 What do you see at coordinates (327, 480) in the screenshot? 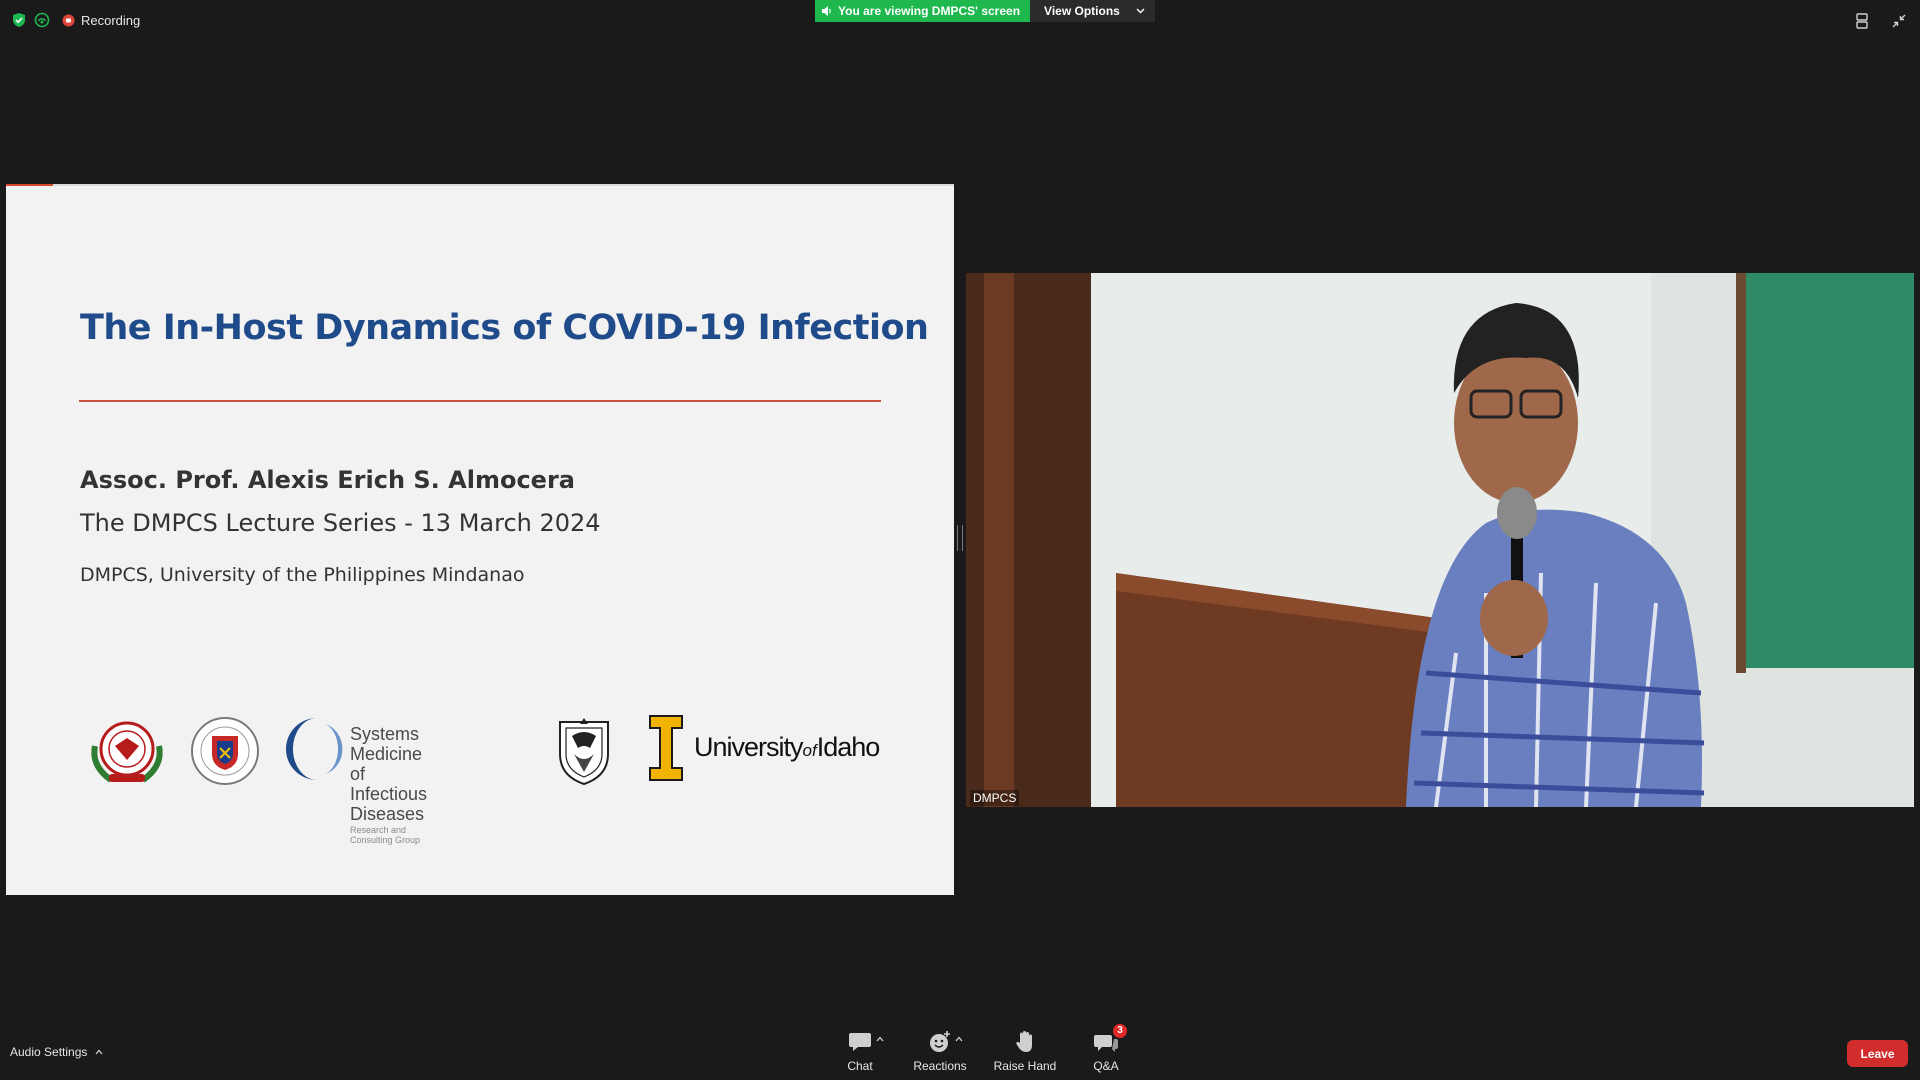
I see `slide-author: Assoc. Prof. Alexis Erich S. Almocera` at bounding box center [327, 480].